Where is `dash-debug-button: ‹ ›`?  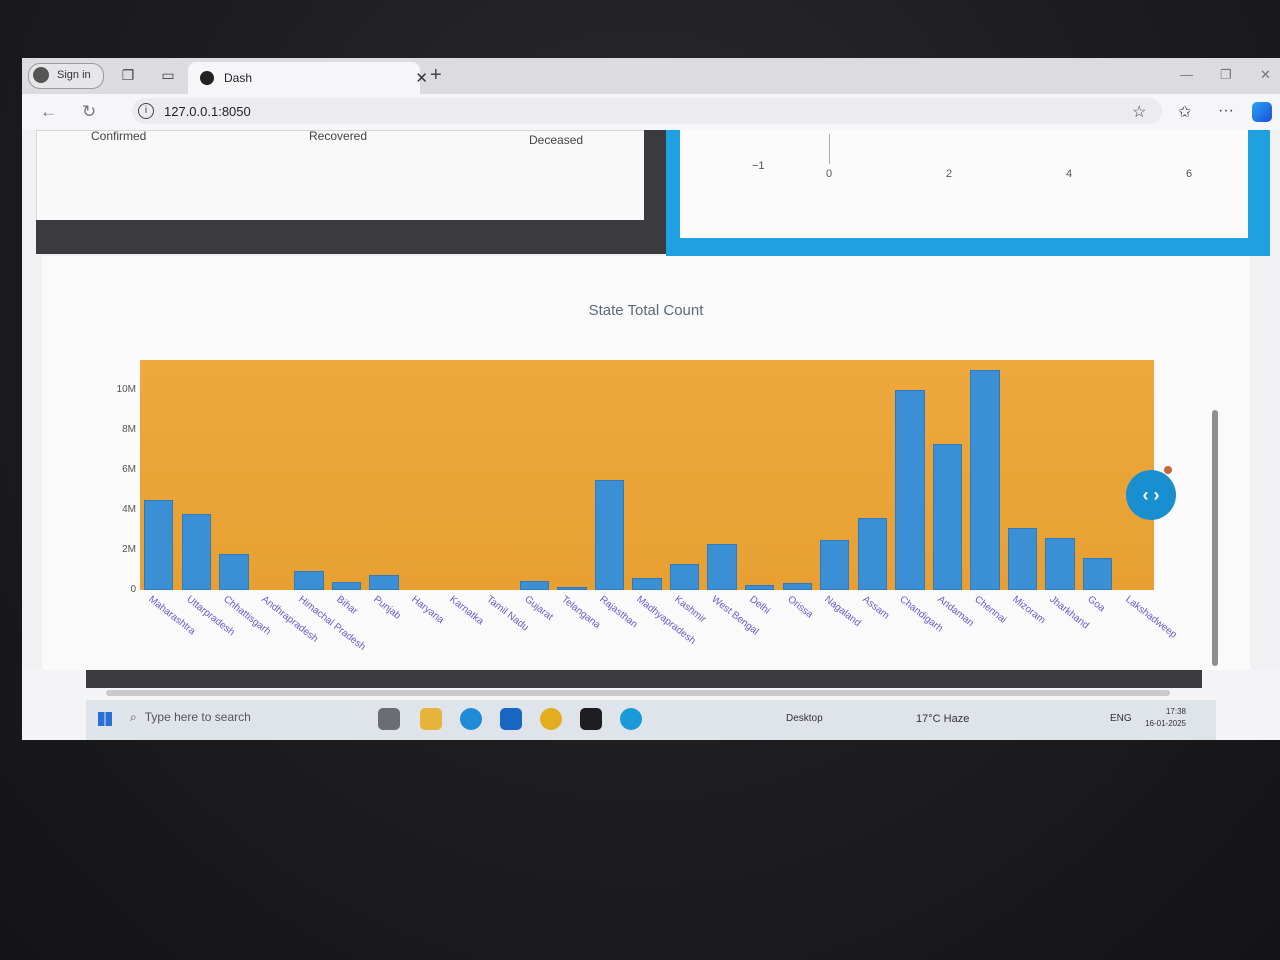 dash-debug-button: ‹ › is located at coordinates (1151, 495).